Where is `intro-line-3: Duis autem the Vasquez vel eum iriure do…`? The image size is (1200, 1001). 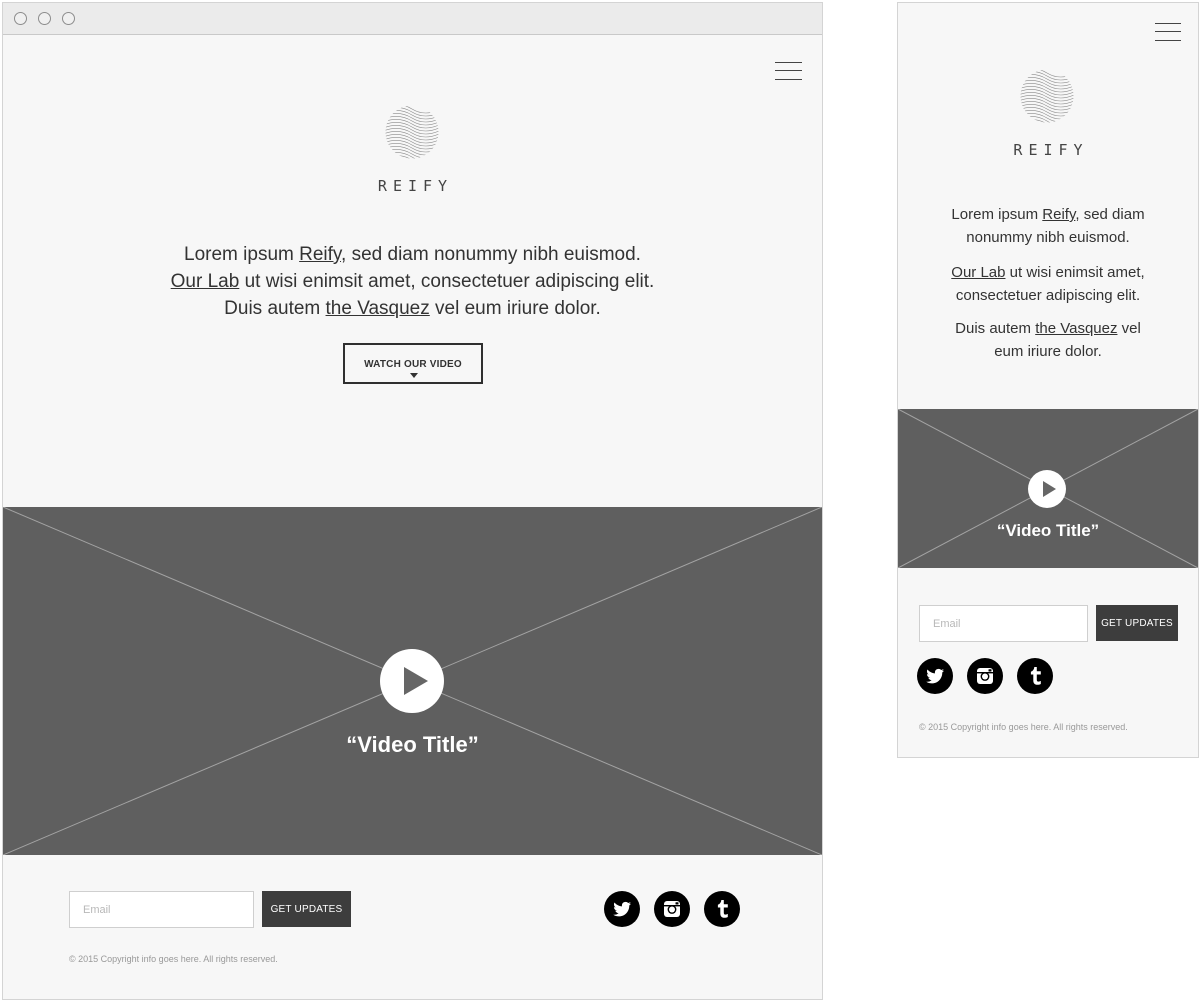
intro-line-3: Duis autem the Vasquez vel eum iriure do… is located at coordinates (412, 308).